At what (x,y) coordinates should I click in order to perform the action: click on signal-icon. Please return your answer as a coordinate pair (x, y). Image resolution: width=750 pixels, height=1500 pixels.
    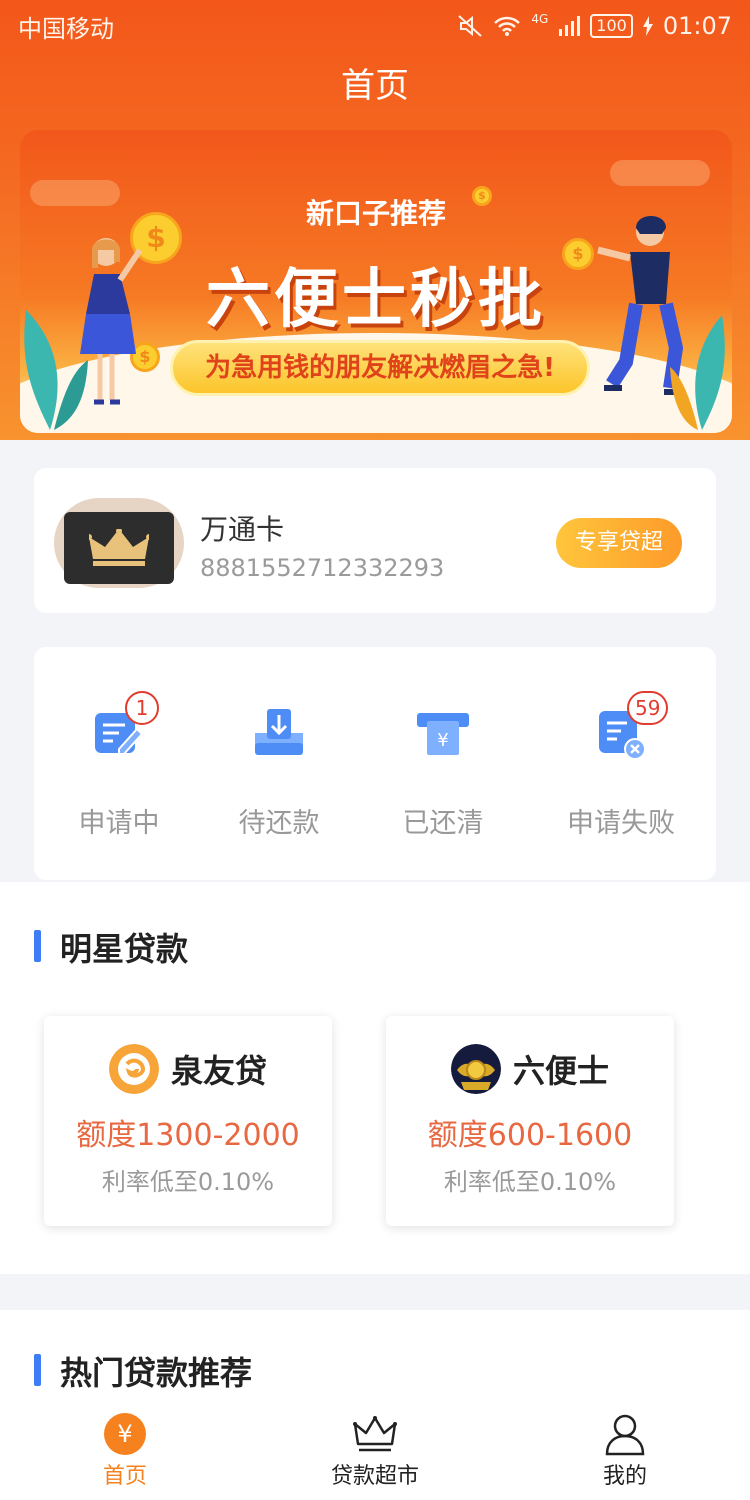
    Looking at the image, I should click on (569, 26).